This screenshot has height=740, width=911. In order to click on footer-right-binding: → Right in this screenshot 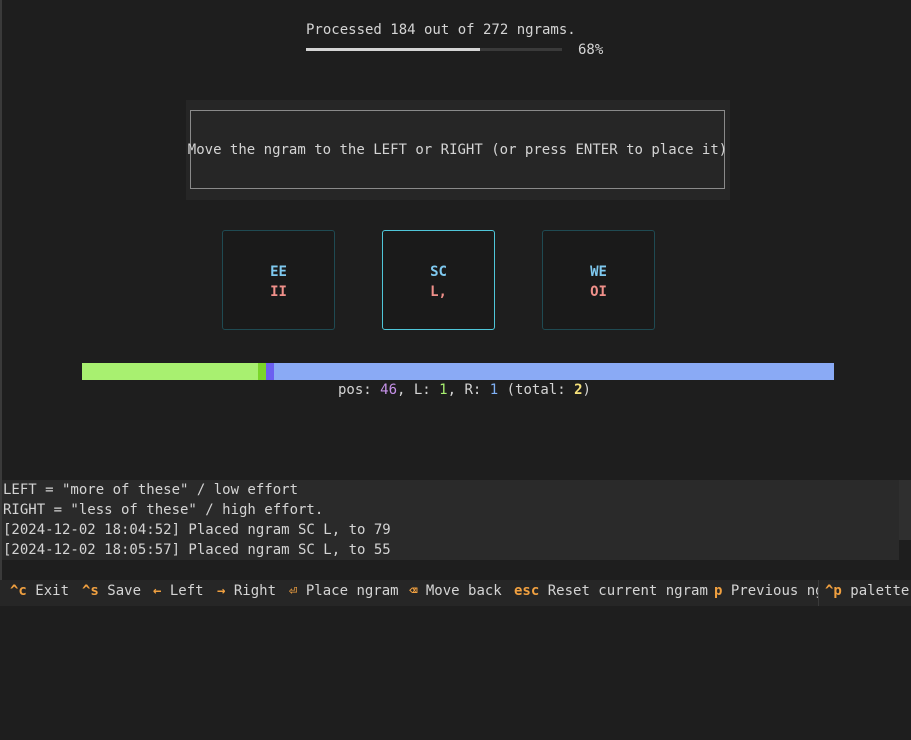, I will do `click(246, 591)`.